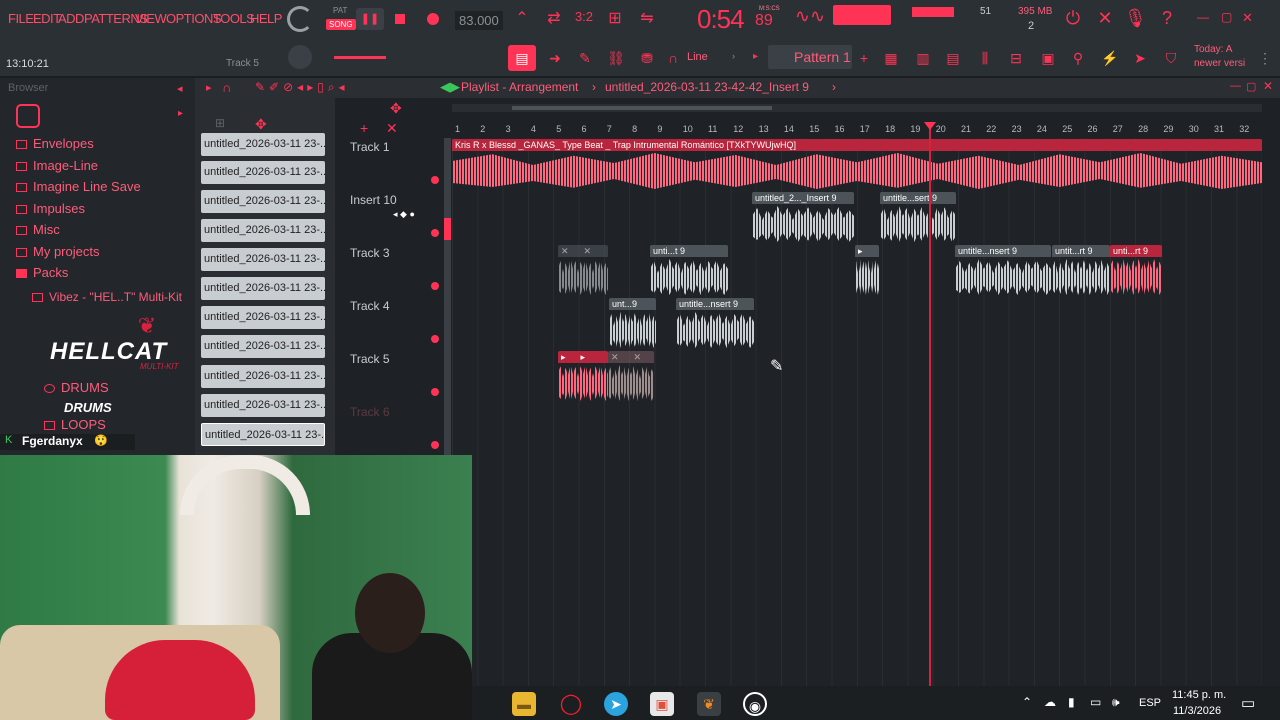 Image resolution: width=1280 pixels, height=720 pixels. What do you see at coordinates (364, 128) in the screenshot?
I see `add-track-icon: +` at bounding box center [364, 128].